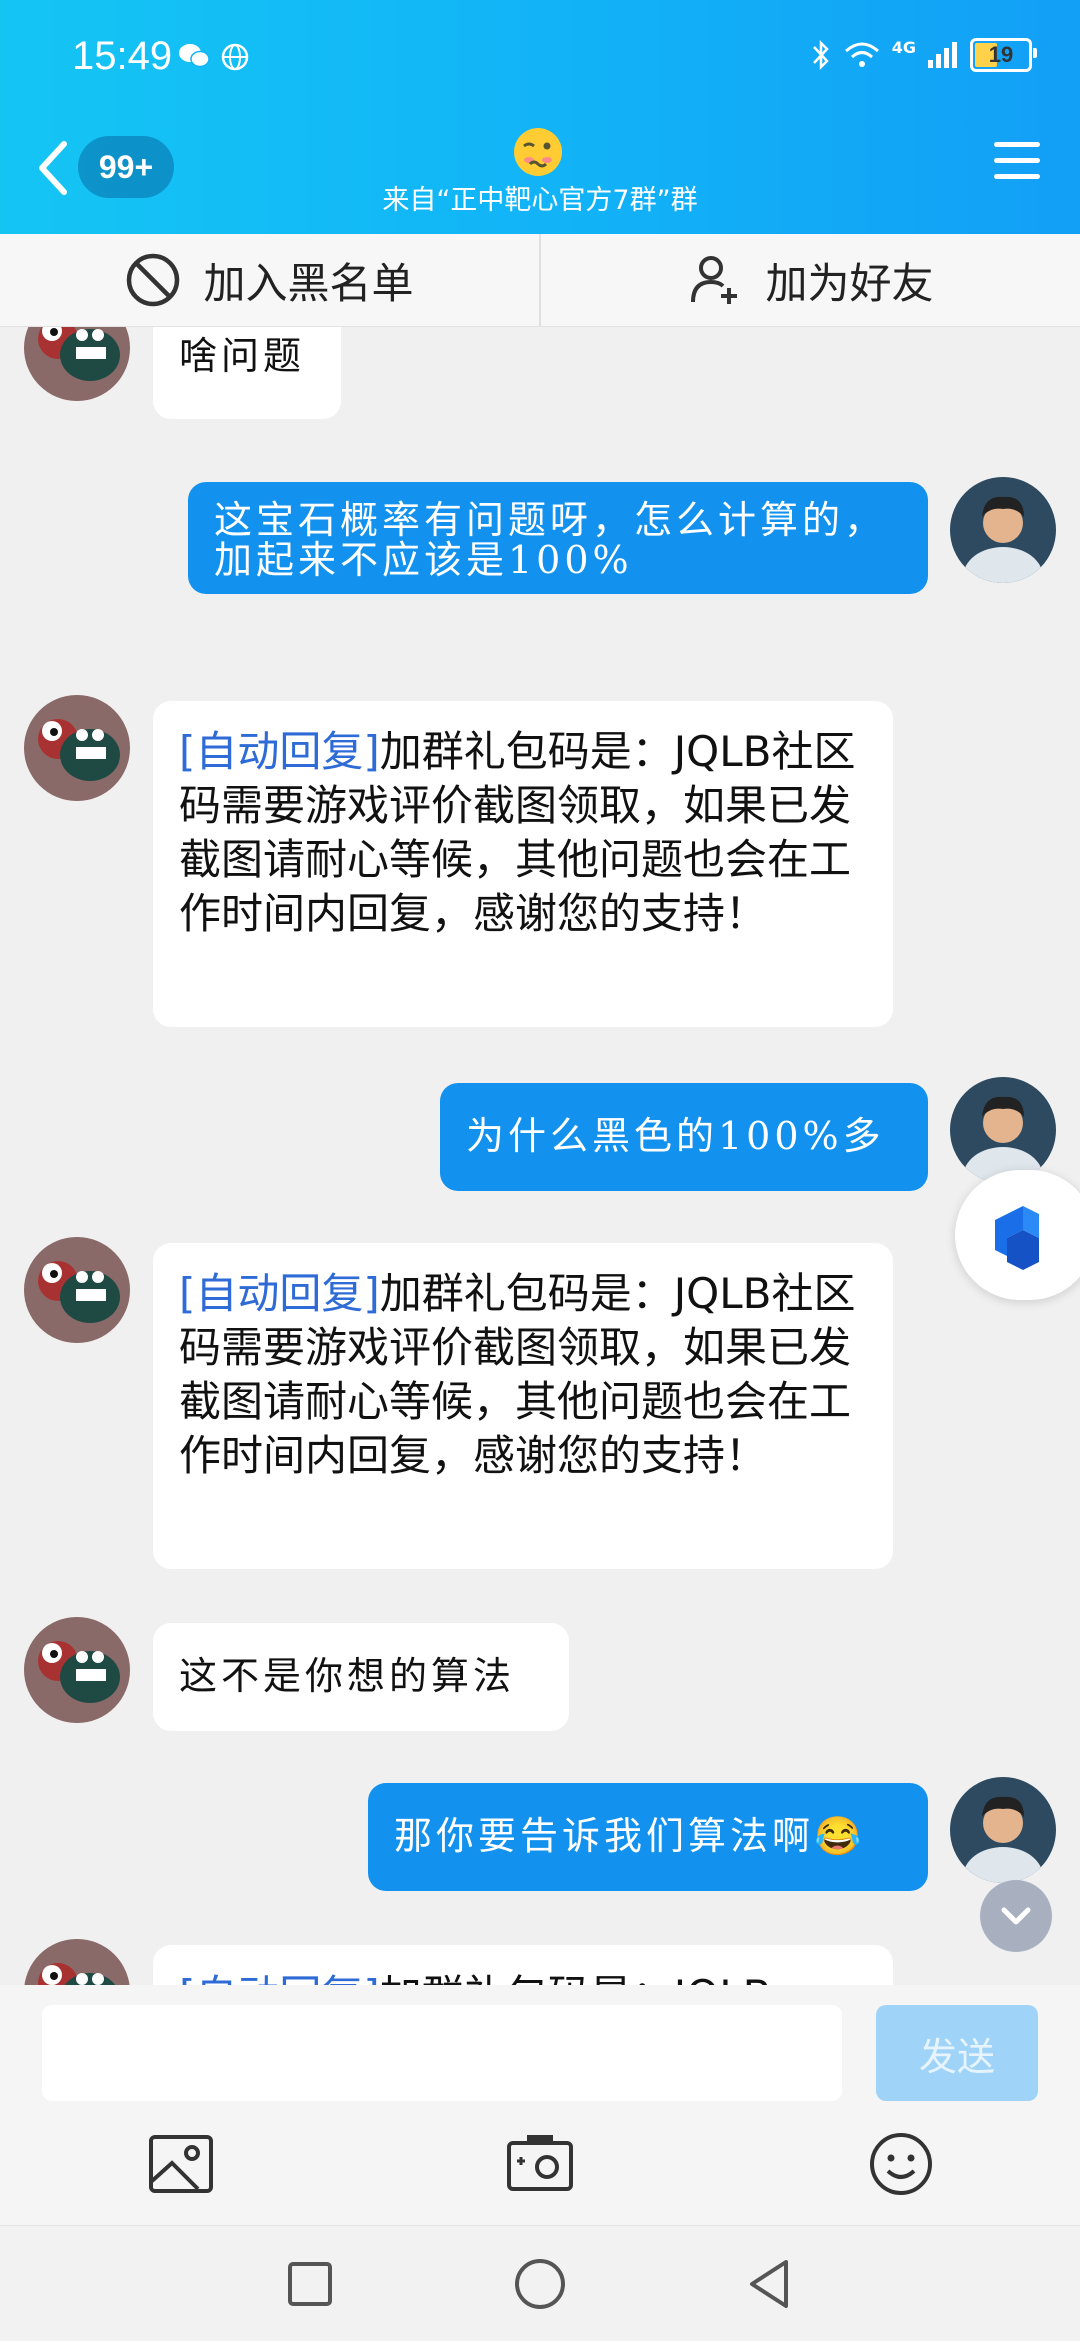 This screenshot has height=2341, width=1080. I want to click on message-bubble-in: [自动回复]加群礼包码是：JQLB, so click(523, 1965).